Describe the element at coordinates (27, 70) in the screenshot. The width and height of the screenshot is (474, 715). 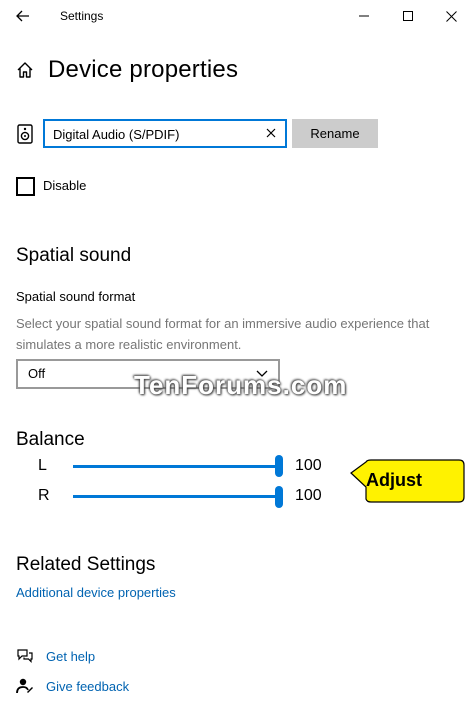
I see `home-icon` at that location.